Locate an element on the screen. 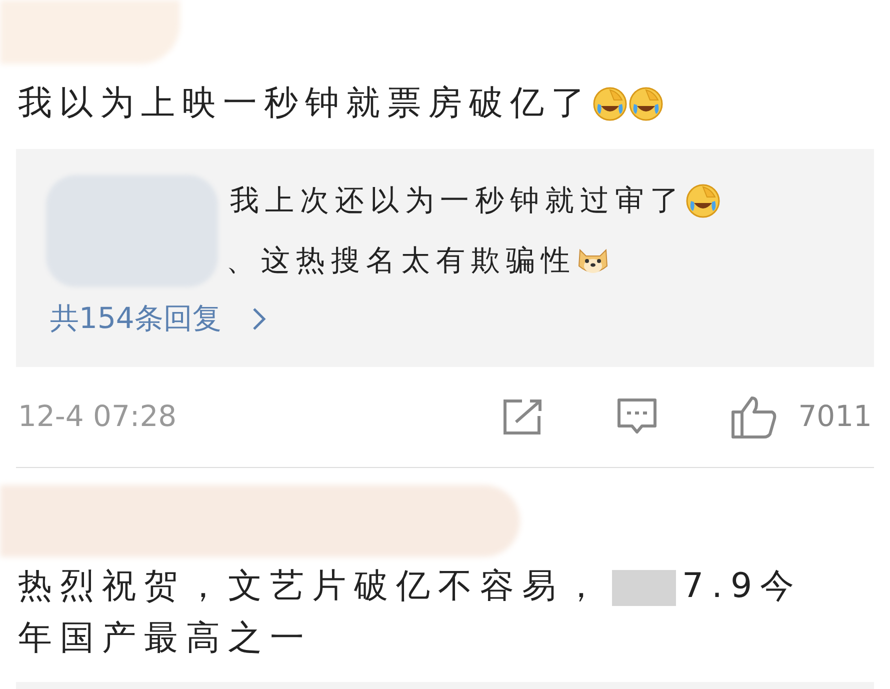 This screenshot has height=689, width=890. comment-time: 12-4 07:28 is located at coordinates (97, 417).